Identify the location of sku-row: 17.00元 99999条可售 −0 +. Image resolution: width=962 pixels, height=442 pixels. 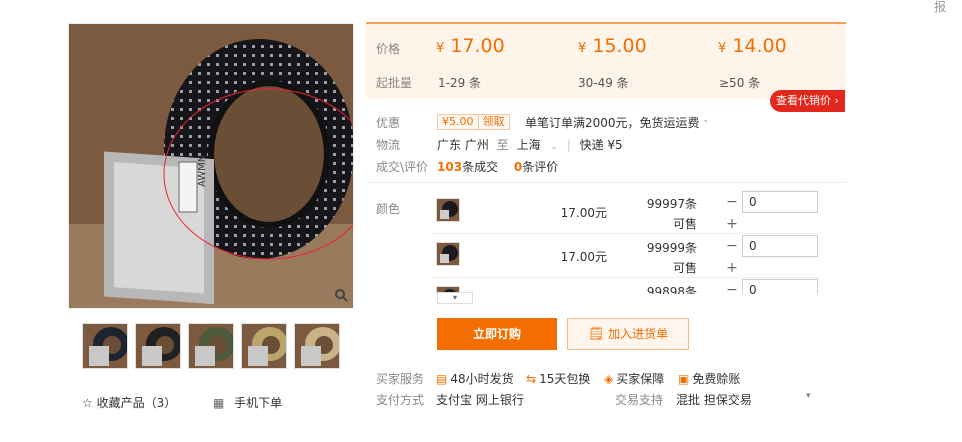
(625, 256).